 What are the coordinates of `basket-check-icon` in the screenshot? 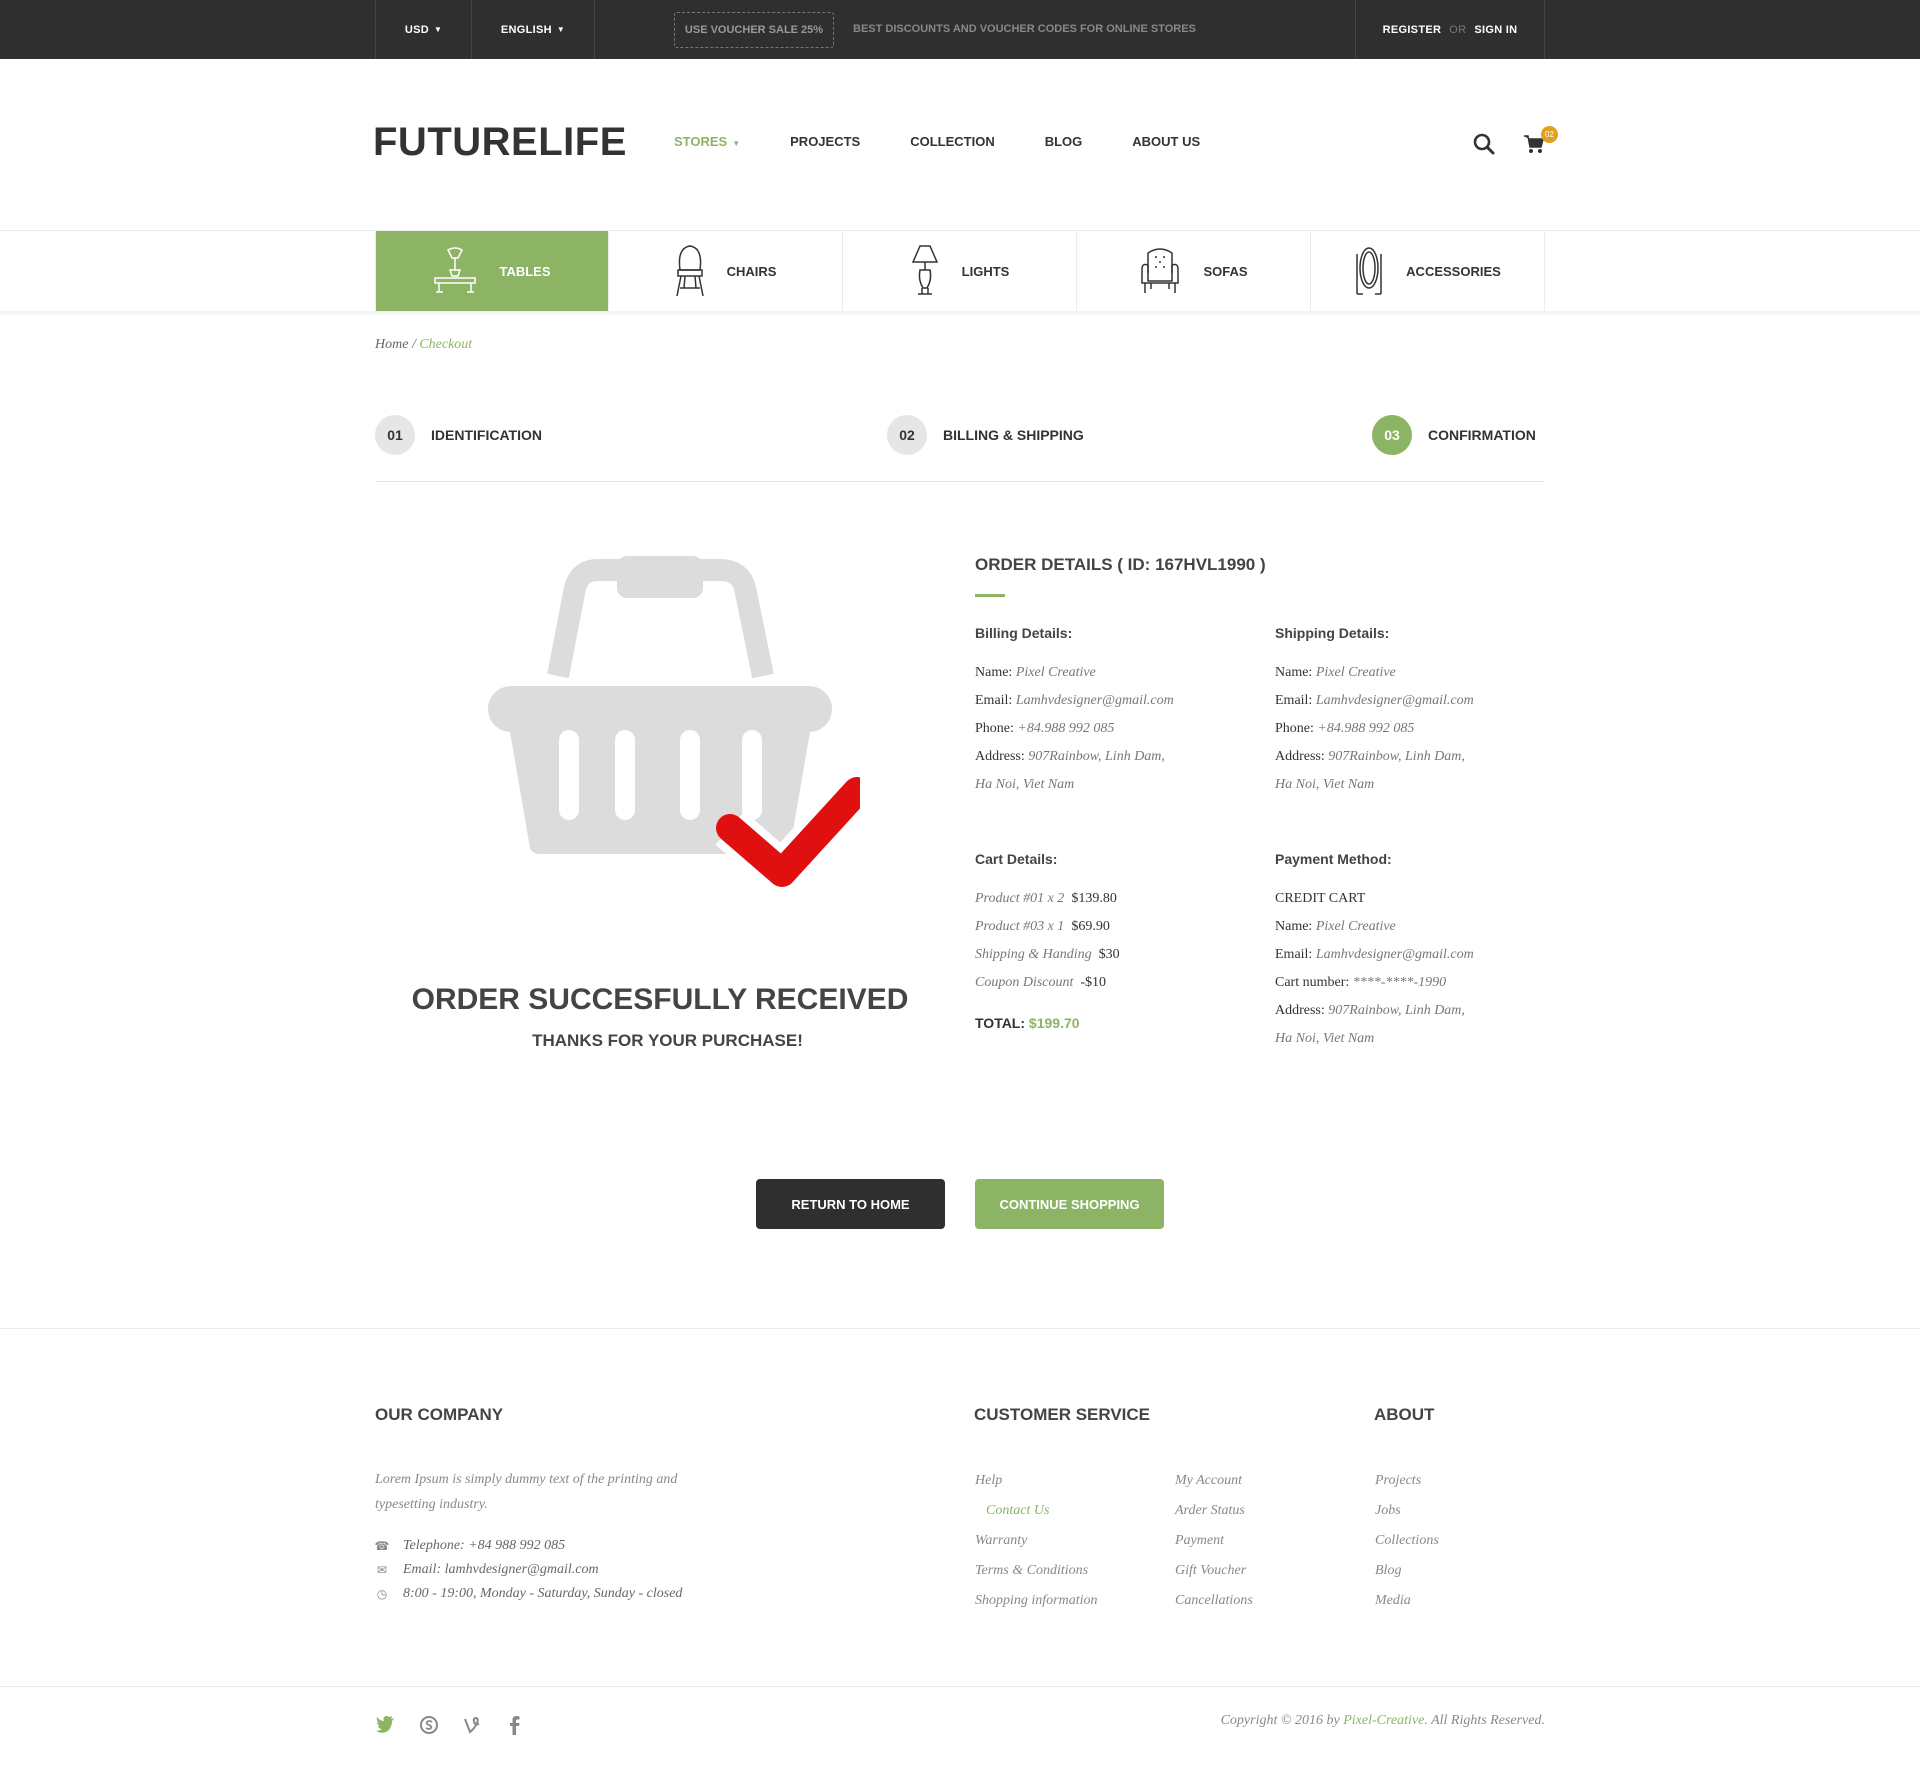 It's located at (674, 722).